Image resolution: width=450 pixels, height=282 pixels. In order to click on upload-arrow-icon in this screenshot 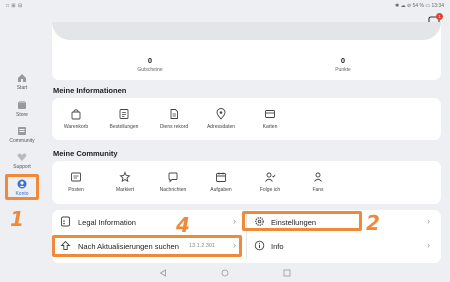, I will do `click(65, 245)`.